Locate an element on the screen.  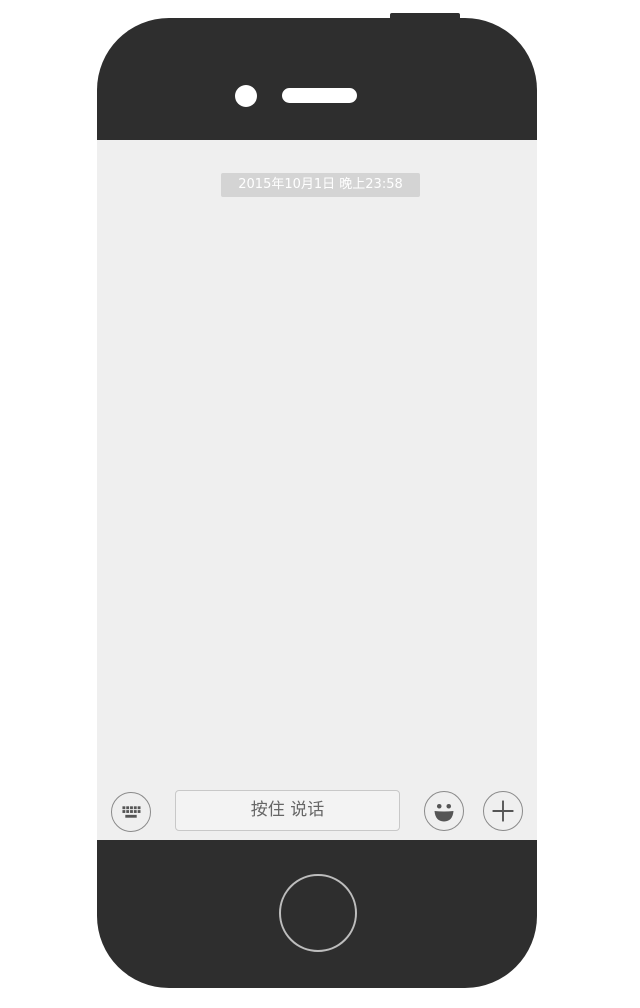
plus-icon is located at coordinates (503, 811).